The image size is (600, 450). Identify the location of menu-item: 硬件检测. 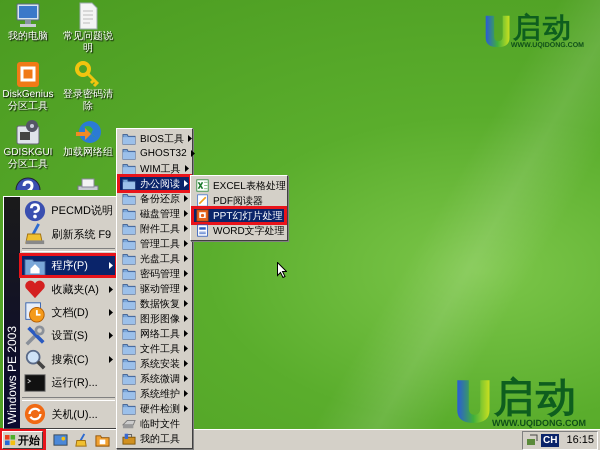
(154, 408).